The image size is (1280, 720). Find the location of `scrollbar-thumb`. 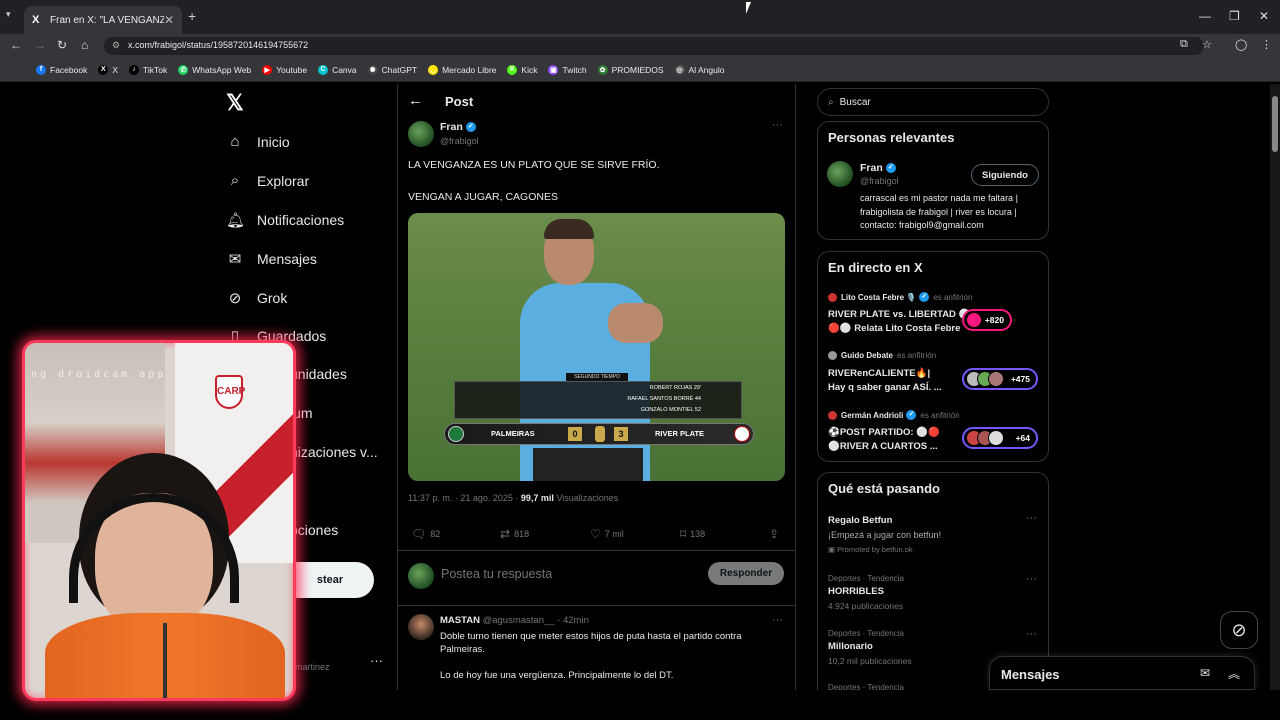

scrollbar-thumb is located at coordinates (1275, 124).